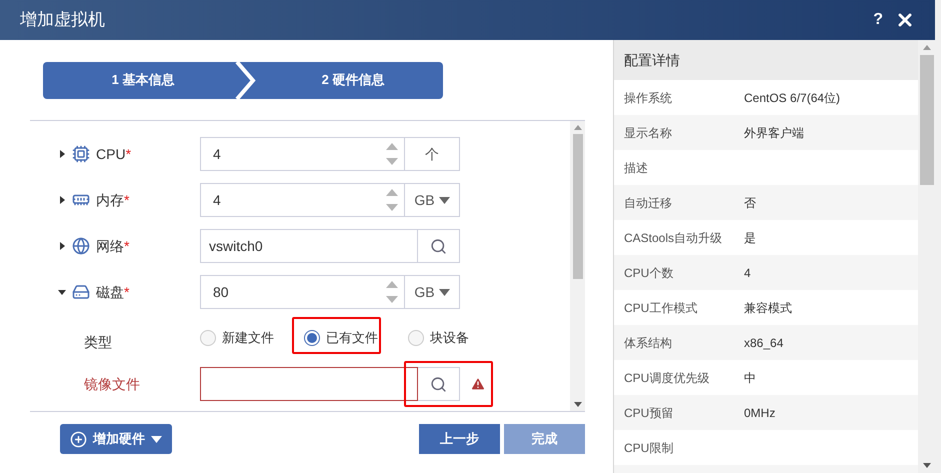  Describe the element at coordinates (648, 203) in the screenshot. I see `detail-label: 自动迁移` at that location.